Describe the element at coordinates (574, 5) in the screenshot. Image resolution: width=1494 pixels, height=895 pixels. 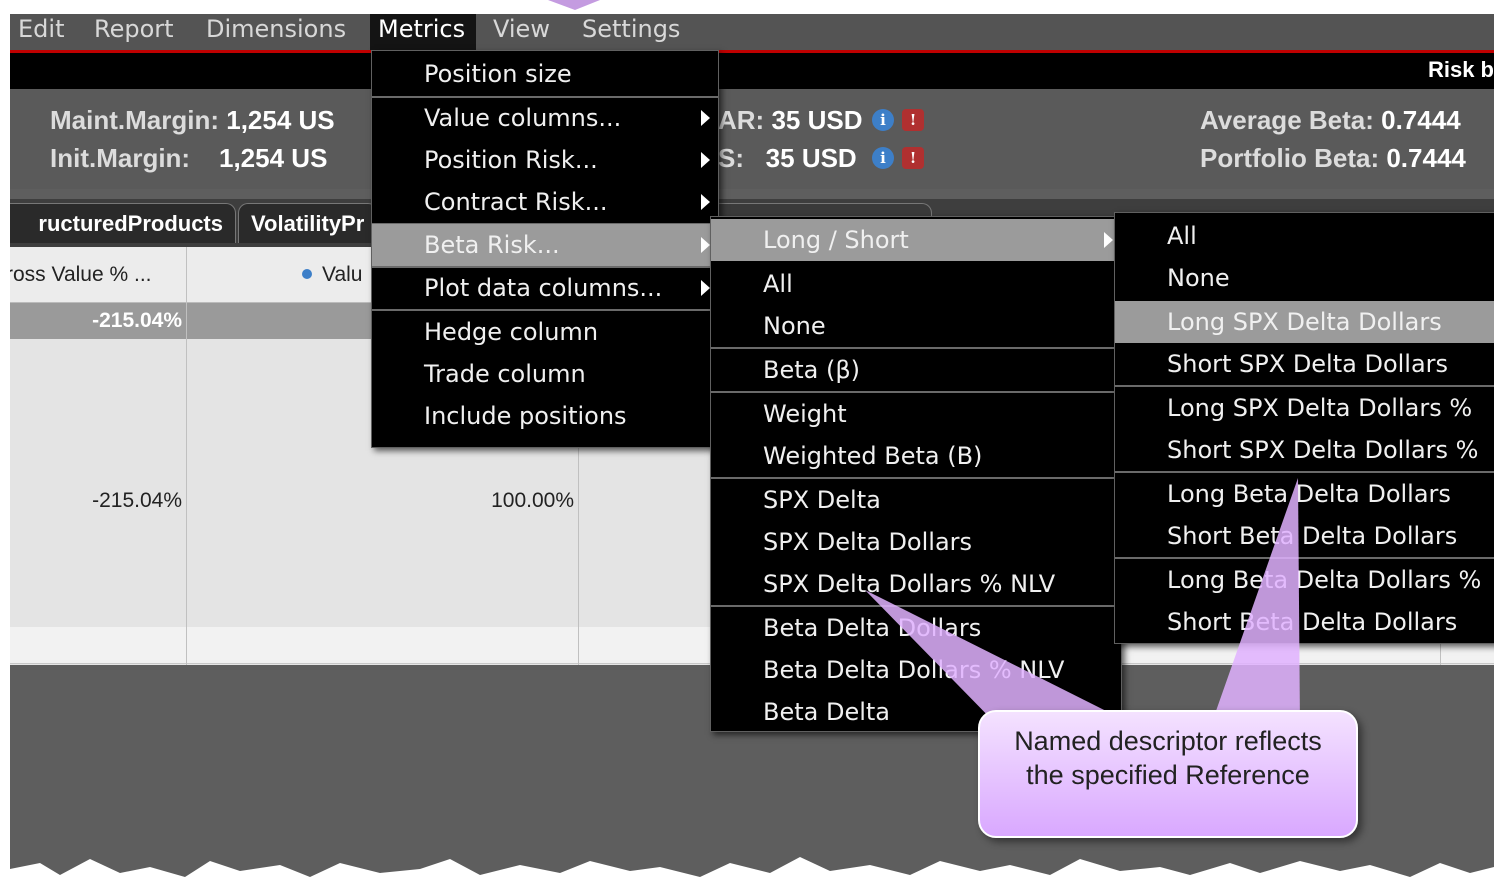
I see `callout-pointer-top` at that location.